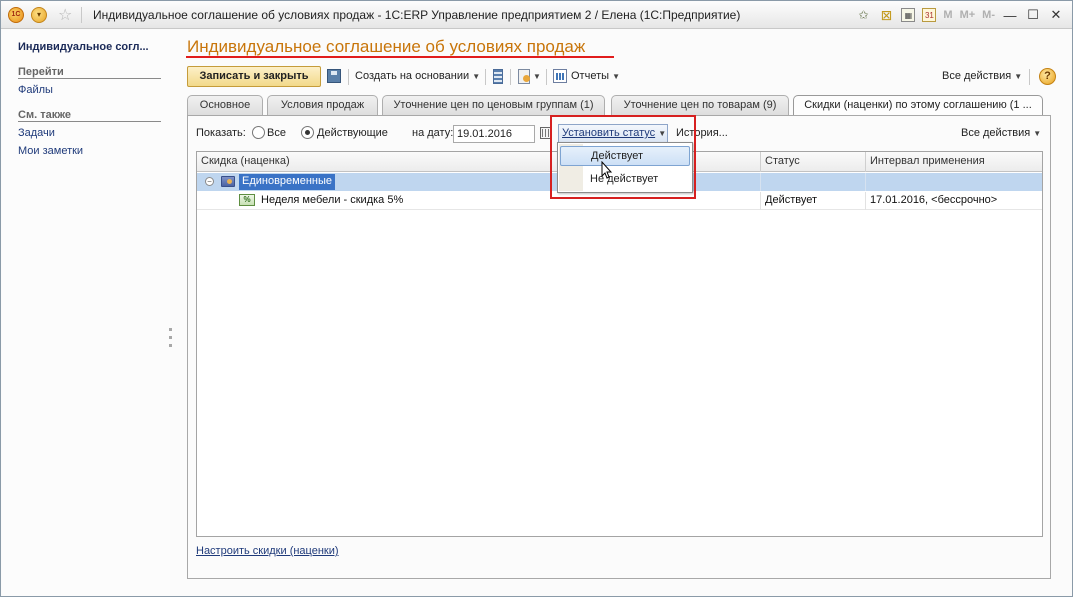 This screenshot has width=1073, height=597. I want to click on maximize-icon: ☐, so click(1033, 15).